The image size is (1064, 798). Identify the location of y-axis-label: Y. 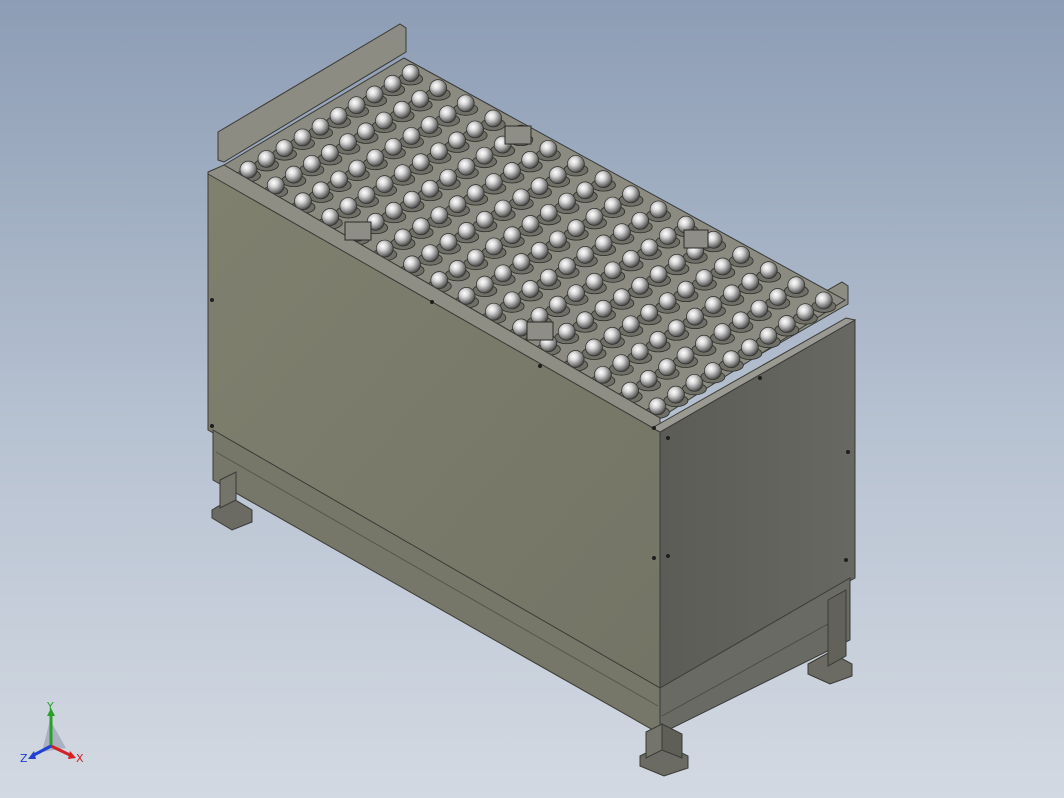
(50, 706).